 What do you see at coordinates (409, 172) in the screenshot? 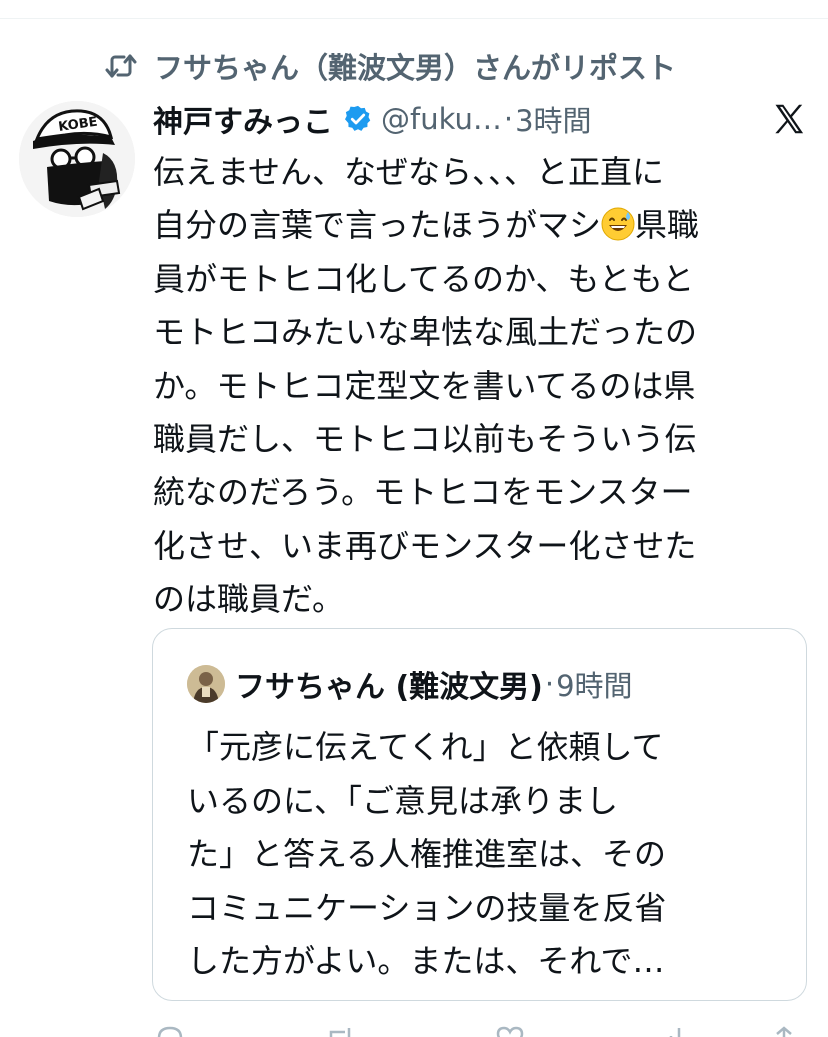
I see `post-text-line: 伝えません、なぜなら、、、と正直に` at bounding box center [409, 172].